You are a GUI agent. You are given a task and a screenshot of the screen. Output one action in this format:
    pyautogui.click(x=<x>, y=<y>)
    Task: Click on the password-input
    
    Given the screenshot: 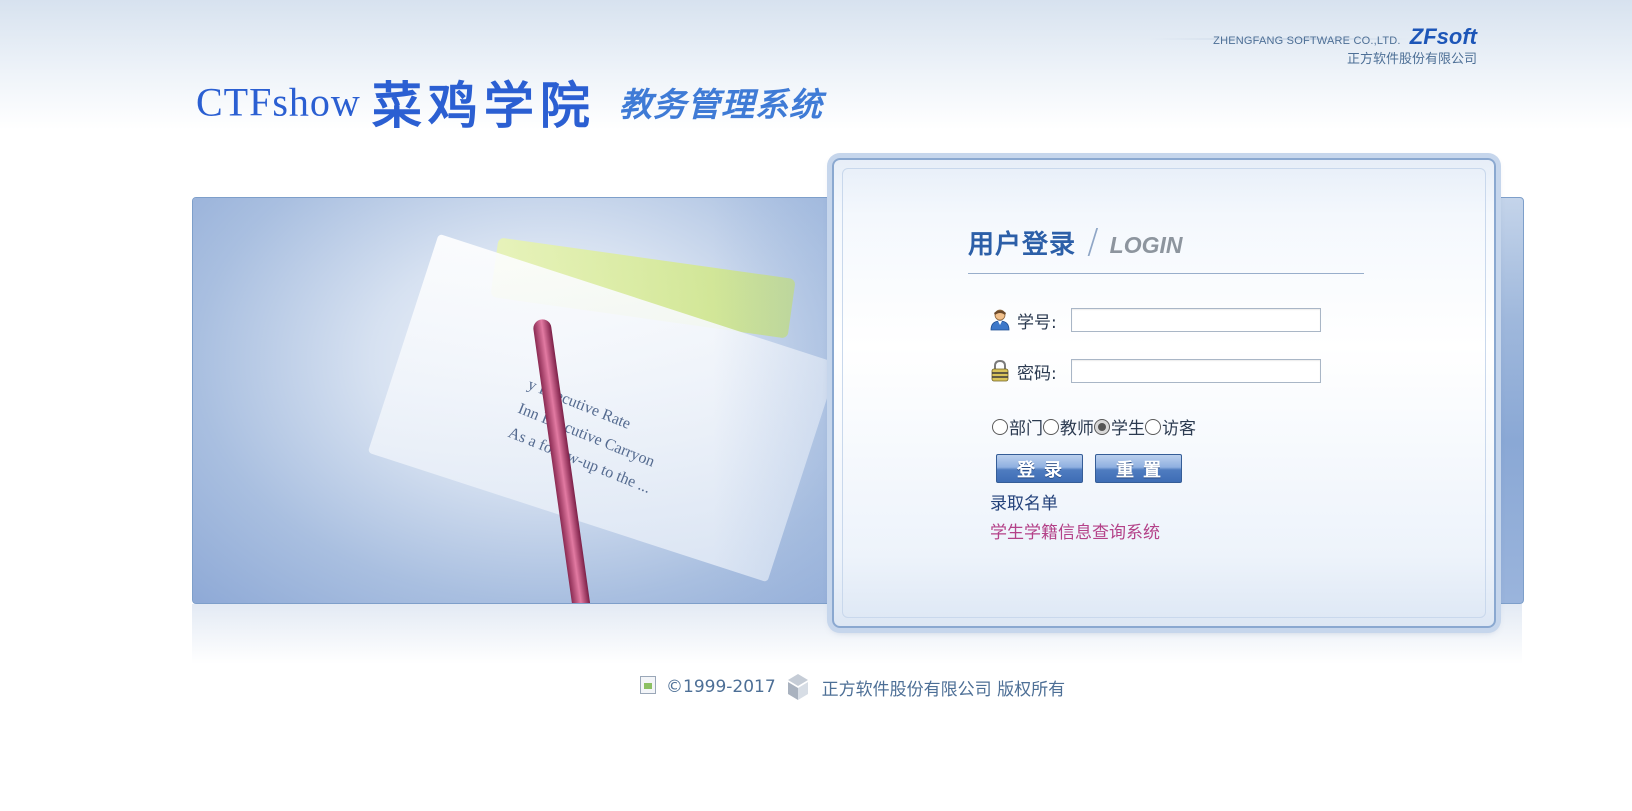 What is the action you would take?
    pyautogui.click(x=1196, y=371)
    